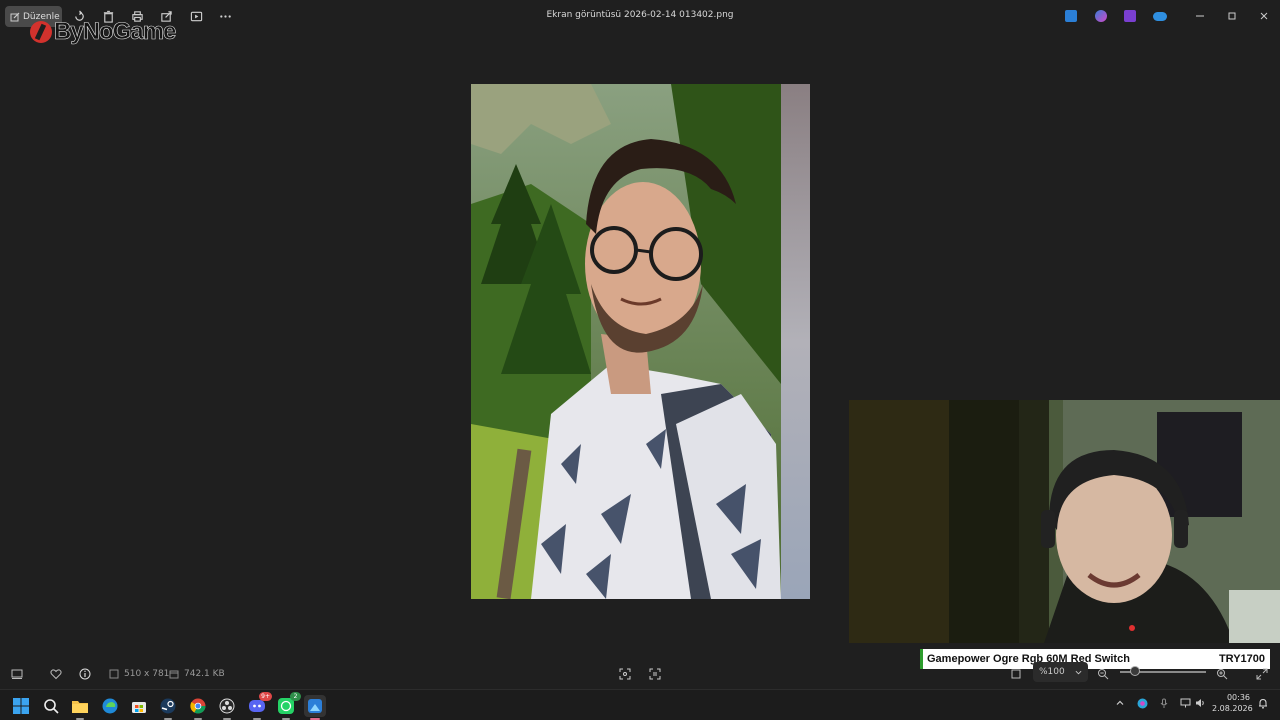 The width and height of the screenshot is (1280, 720). I want to click on minimize-icon, so click(1200, 16).